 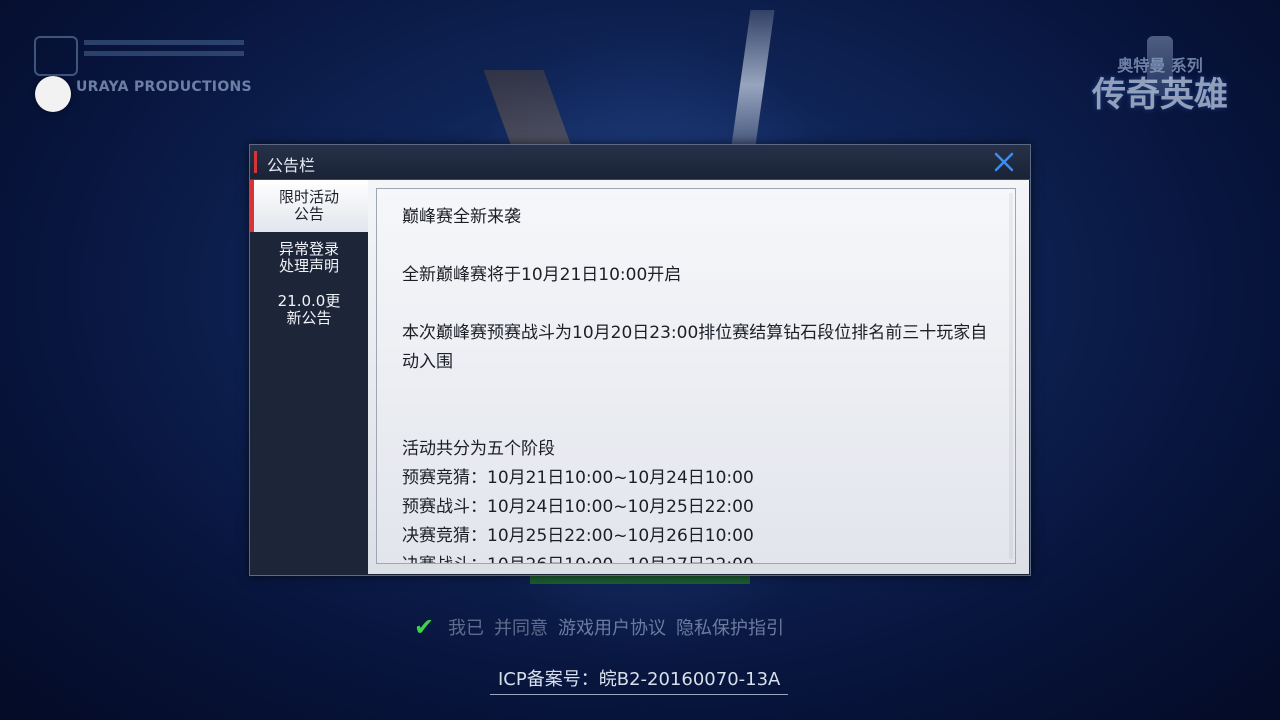 What do you see at coordinates (164, 87) in the screenshot?
I see `studio-name: URAYA PRODUCTIONS` at bounding box center [164, 87].